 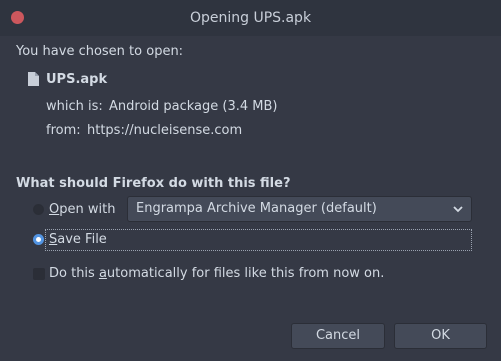 I want to click on save-file-label: Save File, so click(x=78, y=239).